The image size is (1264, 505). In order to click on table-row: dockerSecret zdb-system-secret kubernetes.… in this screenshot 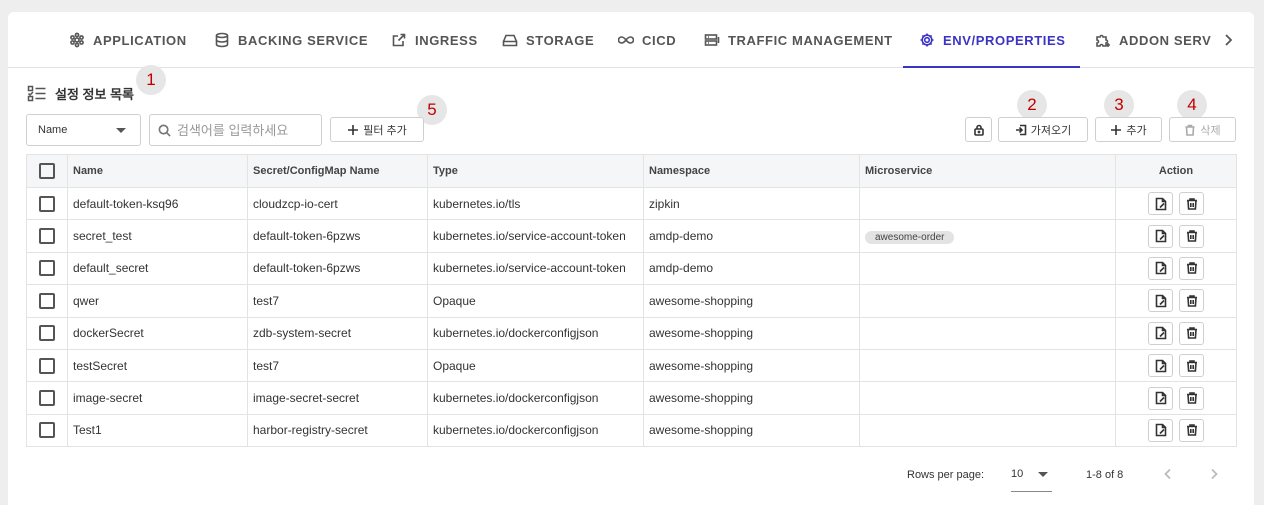, I will do `click(631, 333)`.